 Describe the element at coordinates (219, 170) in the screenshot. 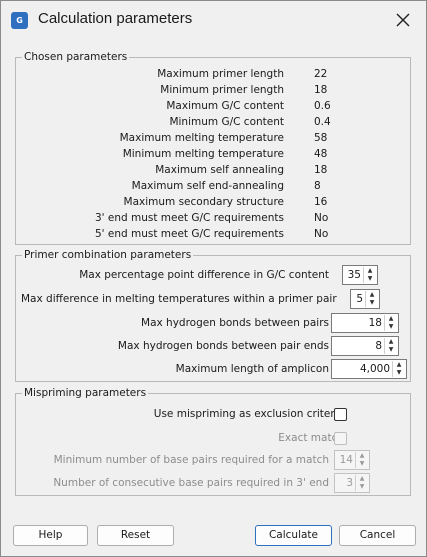

I see `chosen-parameter-label: Maximum self annealing` at that location.